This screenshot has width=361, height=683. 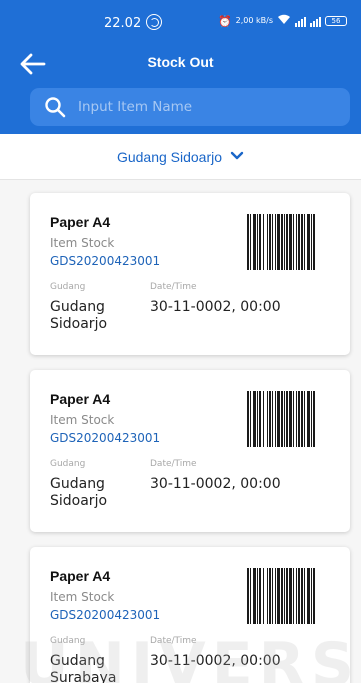 I want to click on page-title: Stock Out, so click(x=180, y=62).